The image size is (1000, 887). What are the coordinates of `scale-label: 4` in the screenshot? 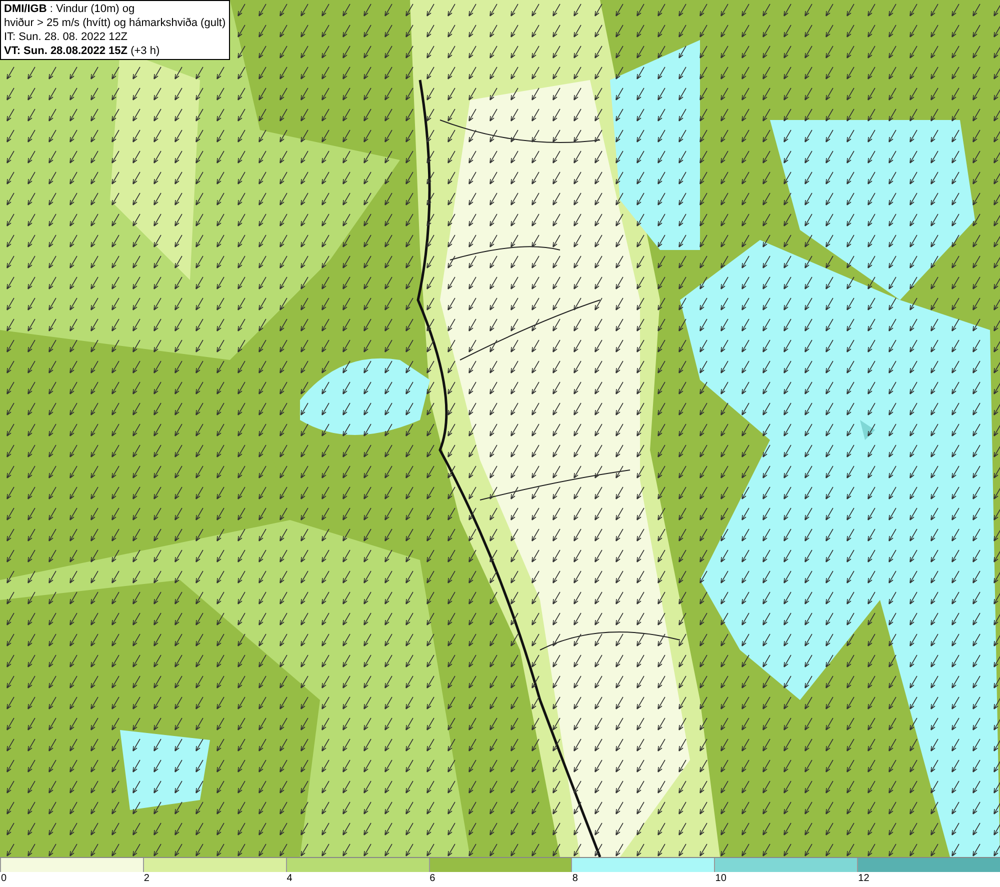 It's located at (289, 879).